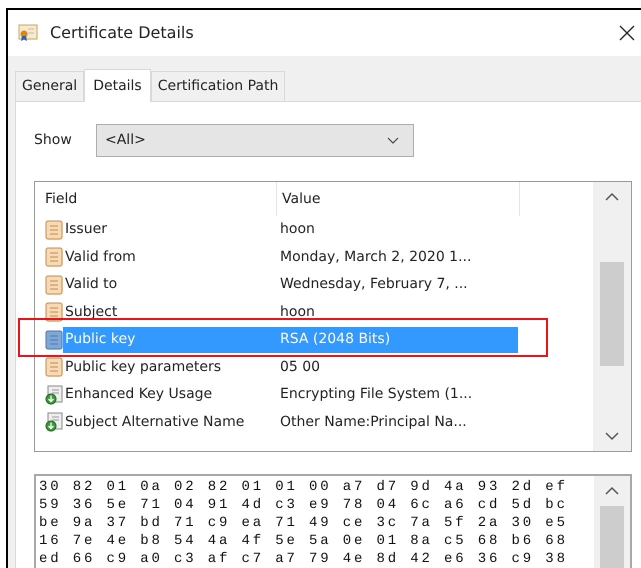  Describe the element at coordinates (398, 199) in the screenshot. I see `column-header: Value` at that location.